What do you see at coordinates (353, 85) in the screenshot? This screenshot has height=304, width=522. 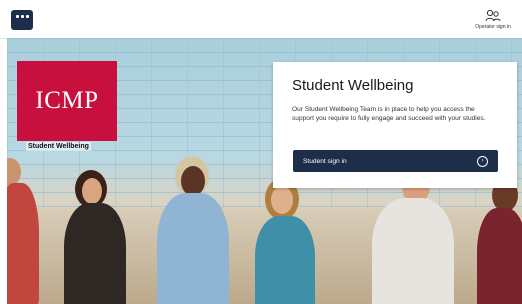 I see `card-title: Student Wellbeing` at bounding box center [353, 85].